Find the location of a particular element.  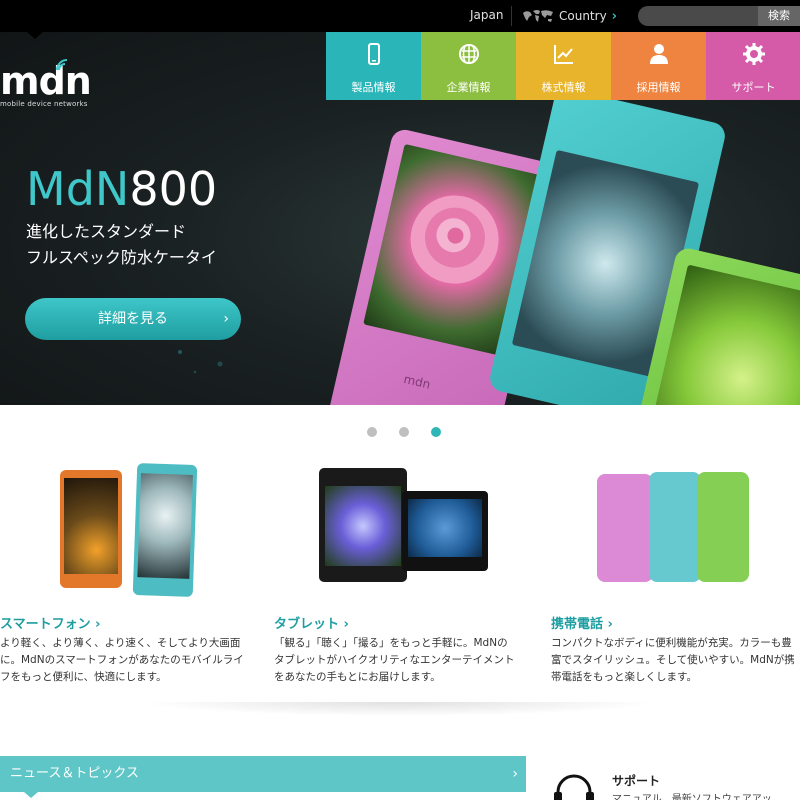

support-title: サポート is located at coordinates (636, 781).